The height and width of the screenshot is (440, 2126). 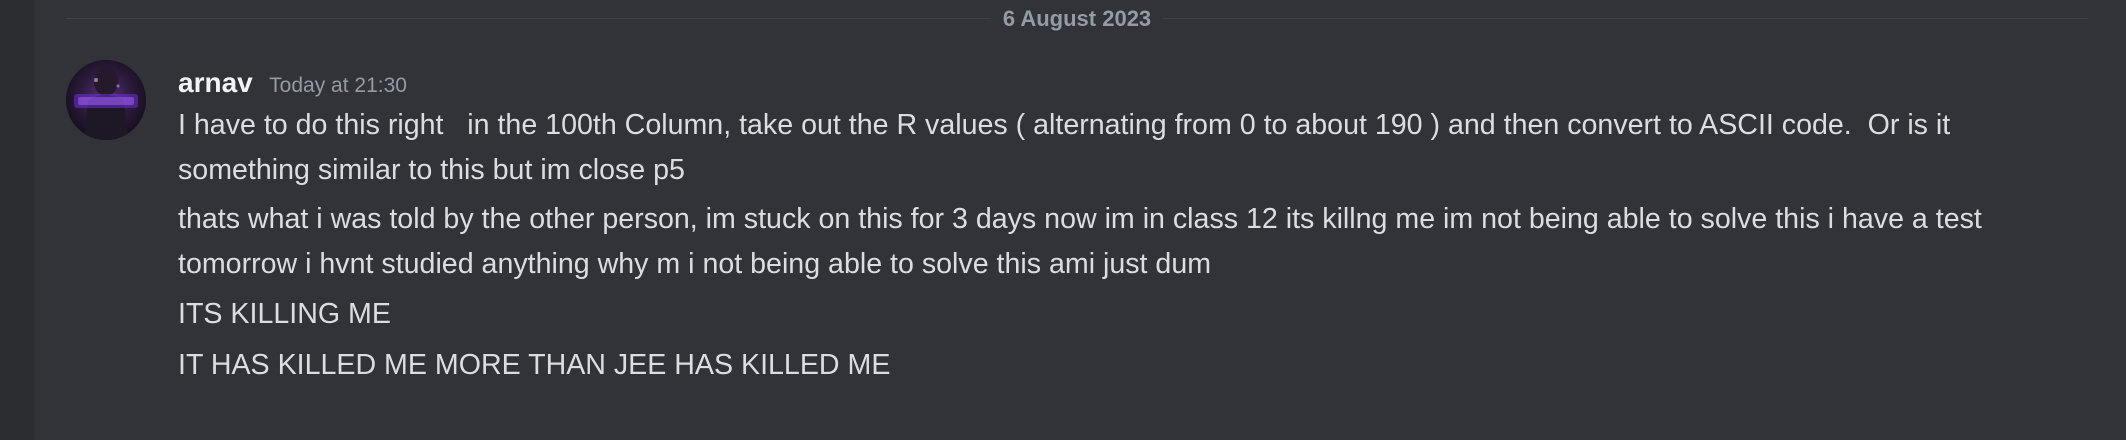 What do you see at coordinates (17, 220) in the screenshot?
I see `left-rail` at bounding box center [17, 220].